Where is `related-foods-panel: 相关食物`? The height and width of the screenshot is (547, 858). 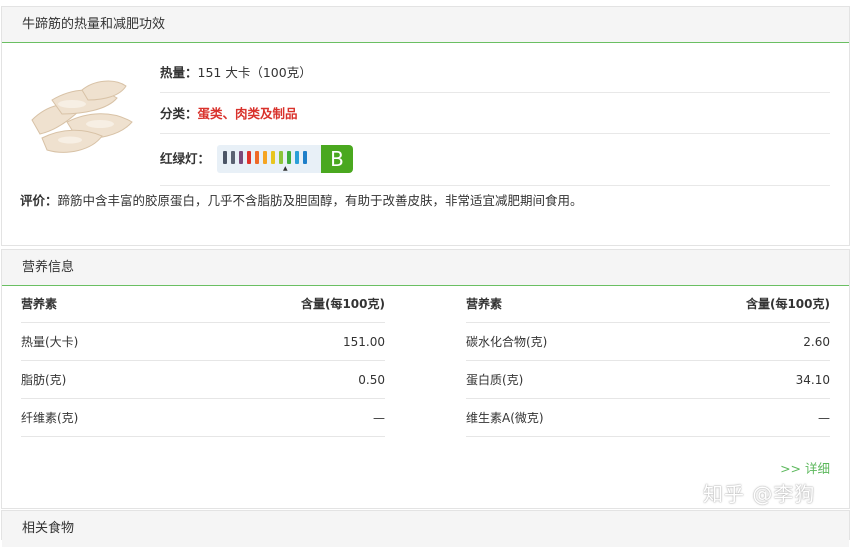
related-foods-panel: 相关食物 is located at coordinates (425, 528).